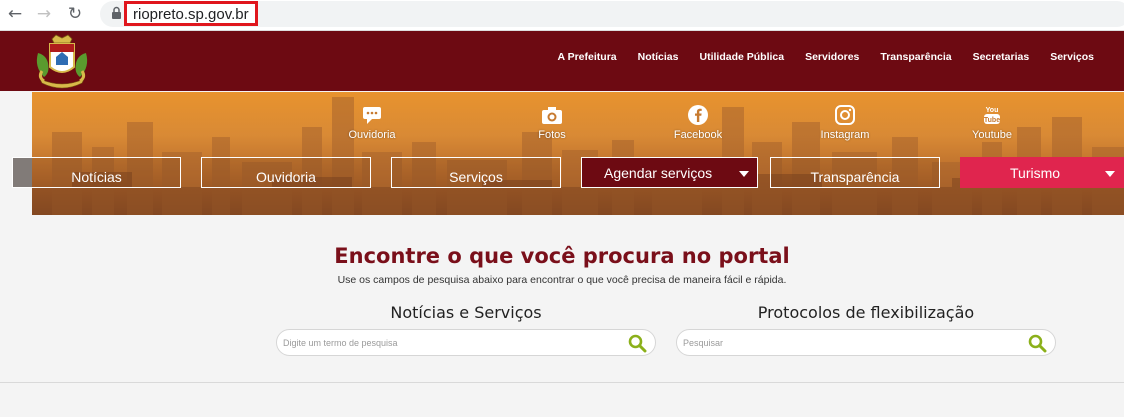 The image size is (1124, 417). What do you see at coordinates (658, 57) in the screenshot?
I see `nav-noticias: Notícias` at bounding box center [658, 57].